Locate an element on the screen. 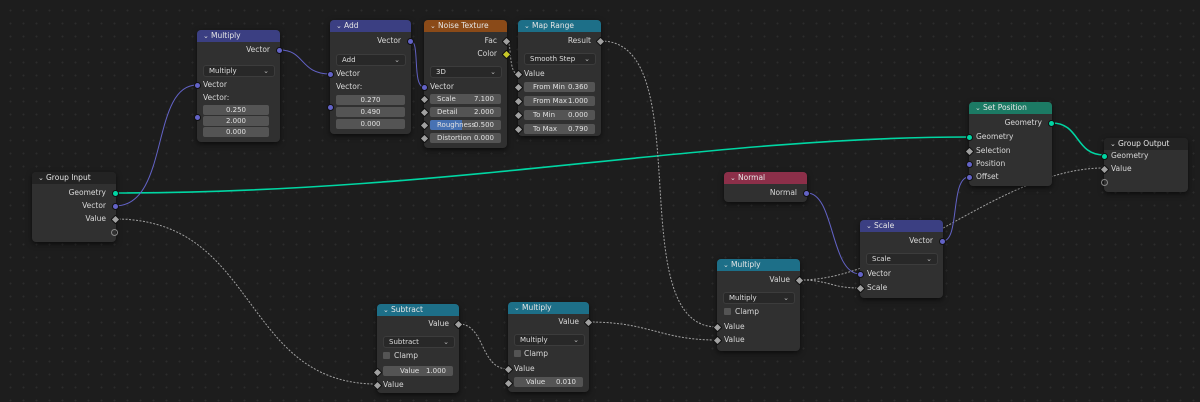 The height and width of the screenshot is (402, 1200). vector-x-field: 0.270 is located at coordinates (370, 100).